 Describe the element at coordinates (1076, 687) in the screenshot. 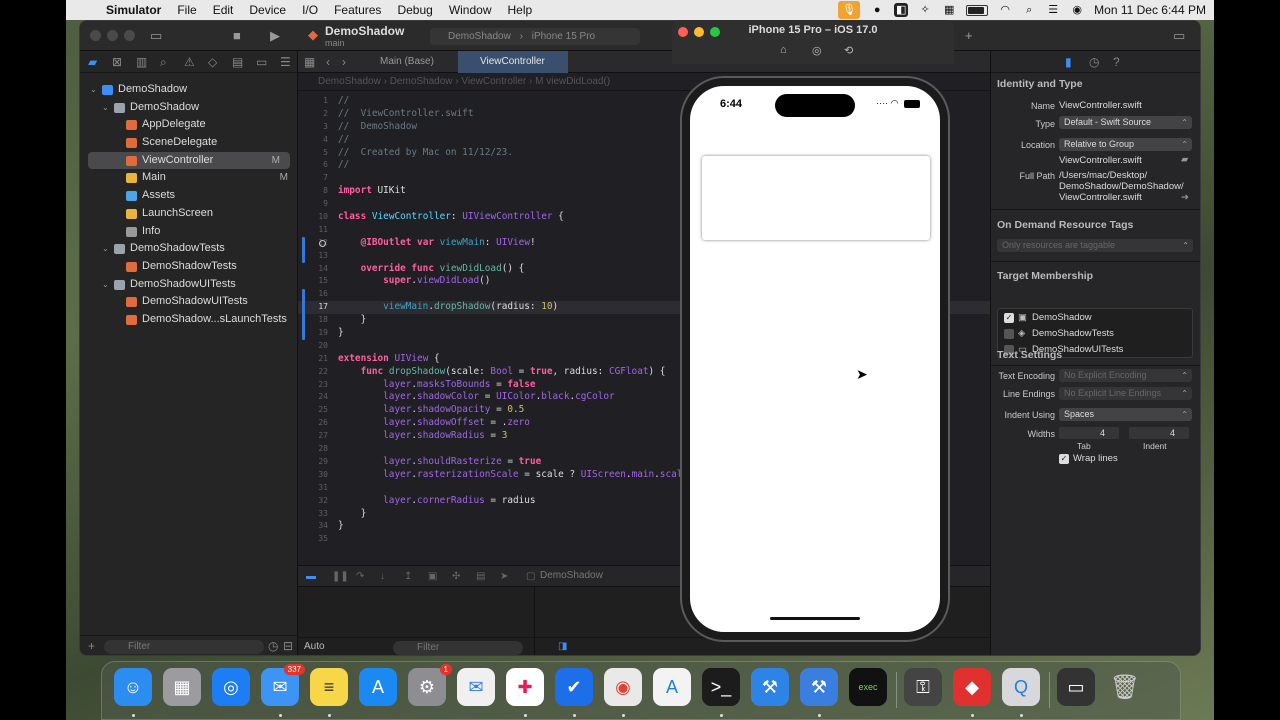

I see `downloads-stack-icon: ▭` at that location.